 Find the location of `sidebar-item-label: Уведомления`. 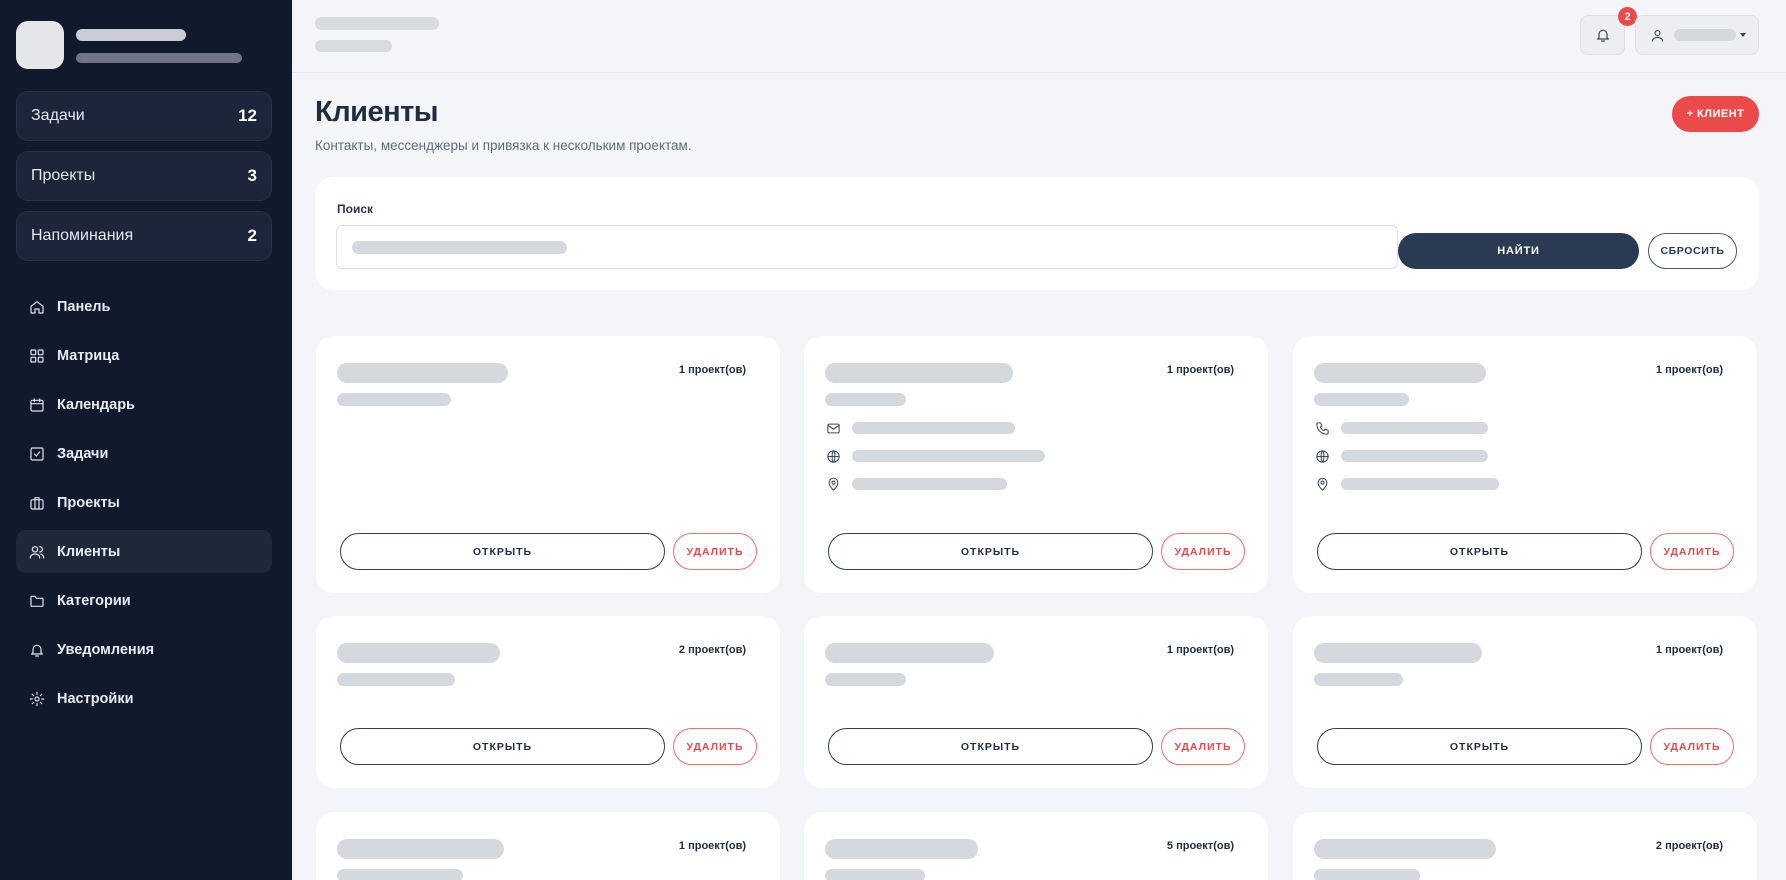

sidebar-item-label: Уведомления is located at coordinates (106, 649).